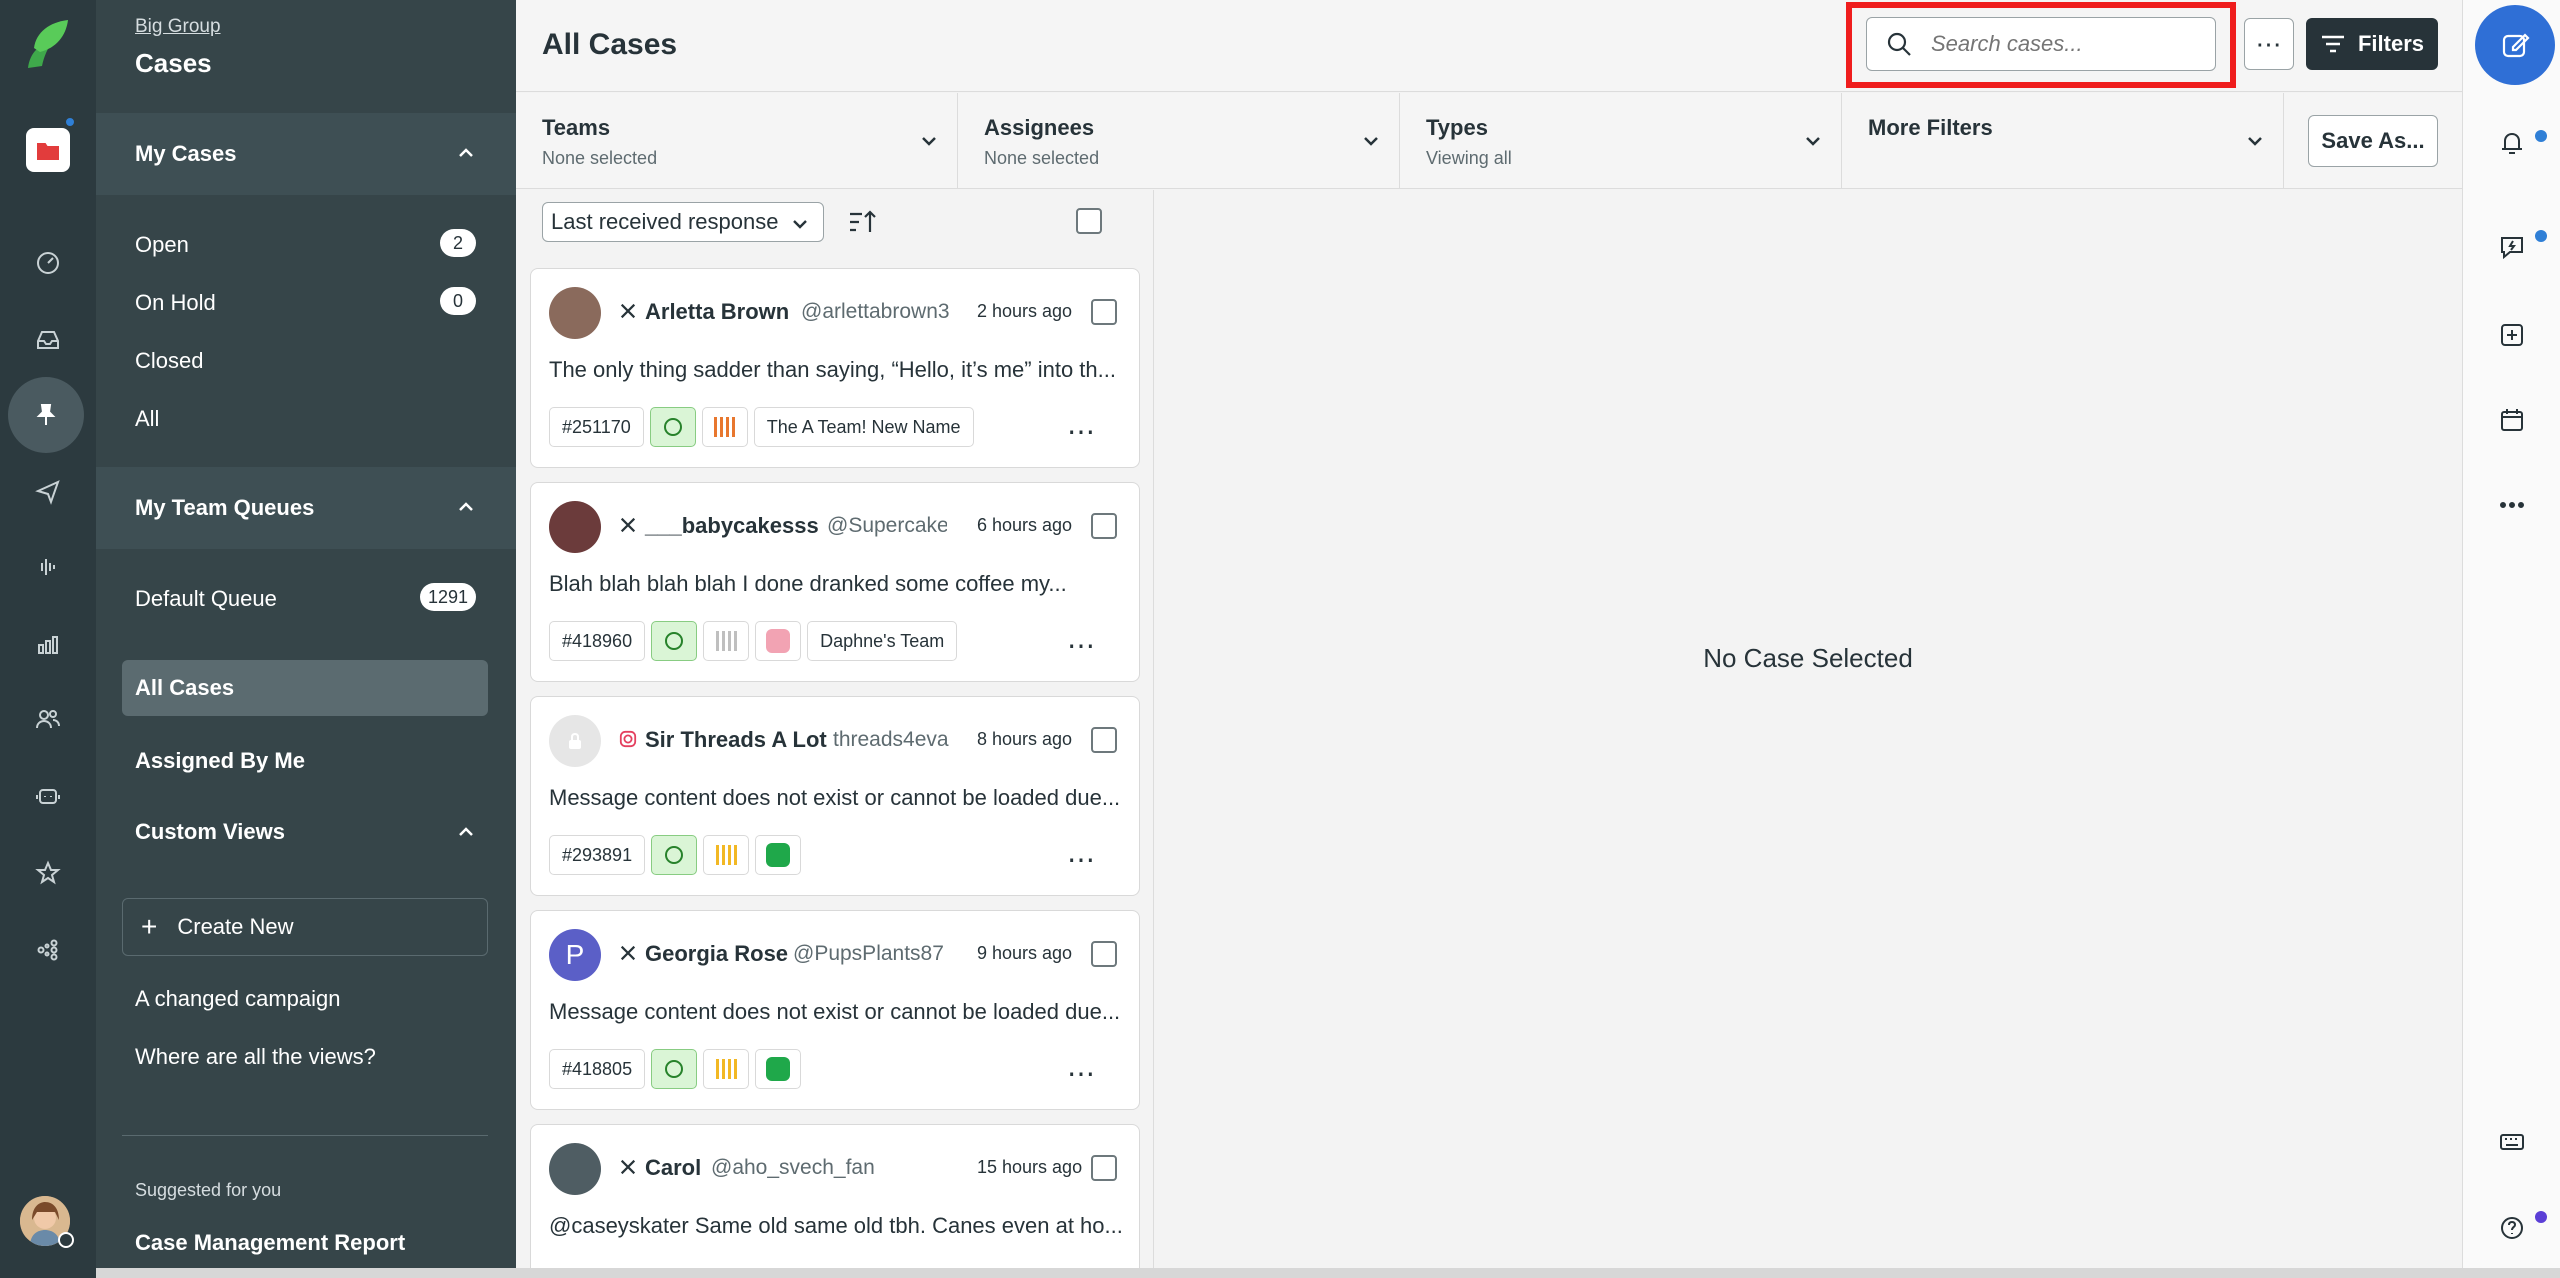  I want to click on pin-nav-icon, so click(46, 415).